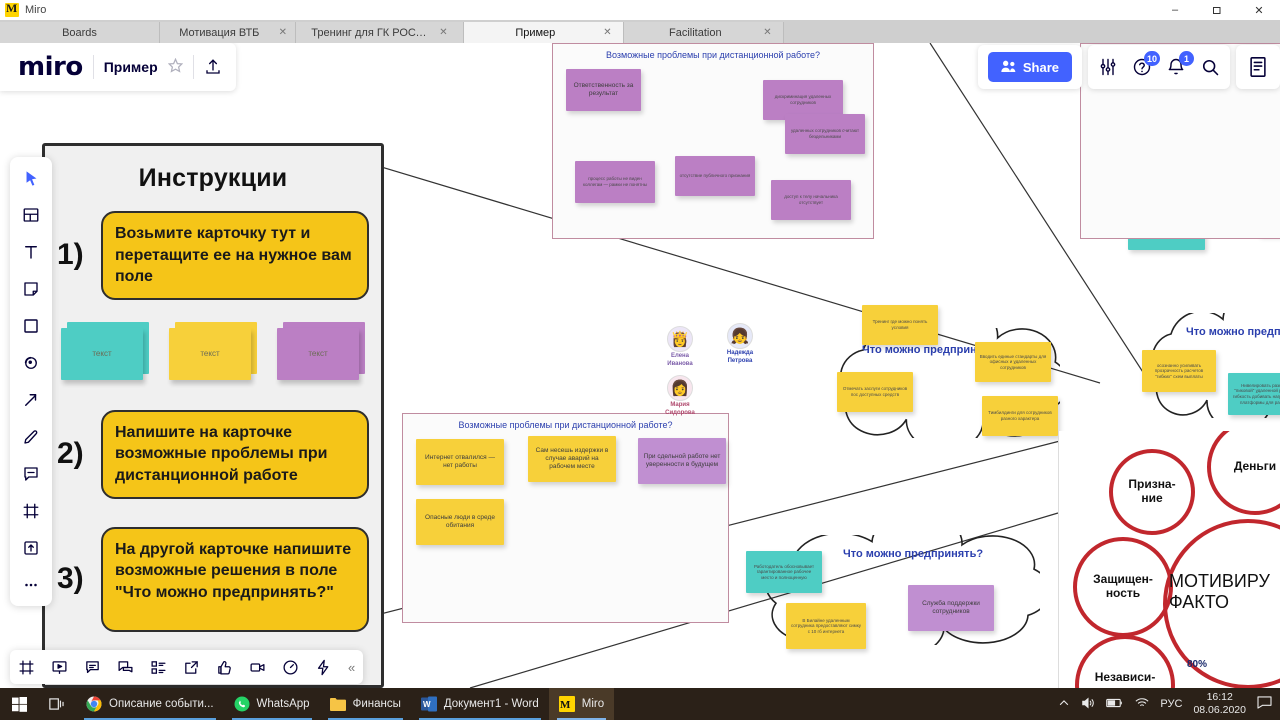 The width and height of the screenshot is (1280, 720). I want to click on browser-tab-1: Мотивация ВТБ ✕, so click(228, 32).